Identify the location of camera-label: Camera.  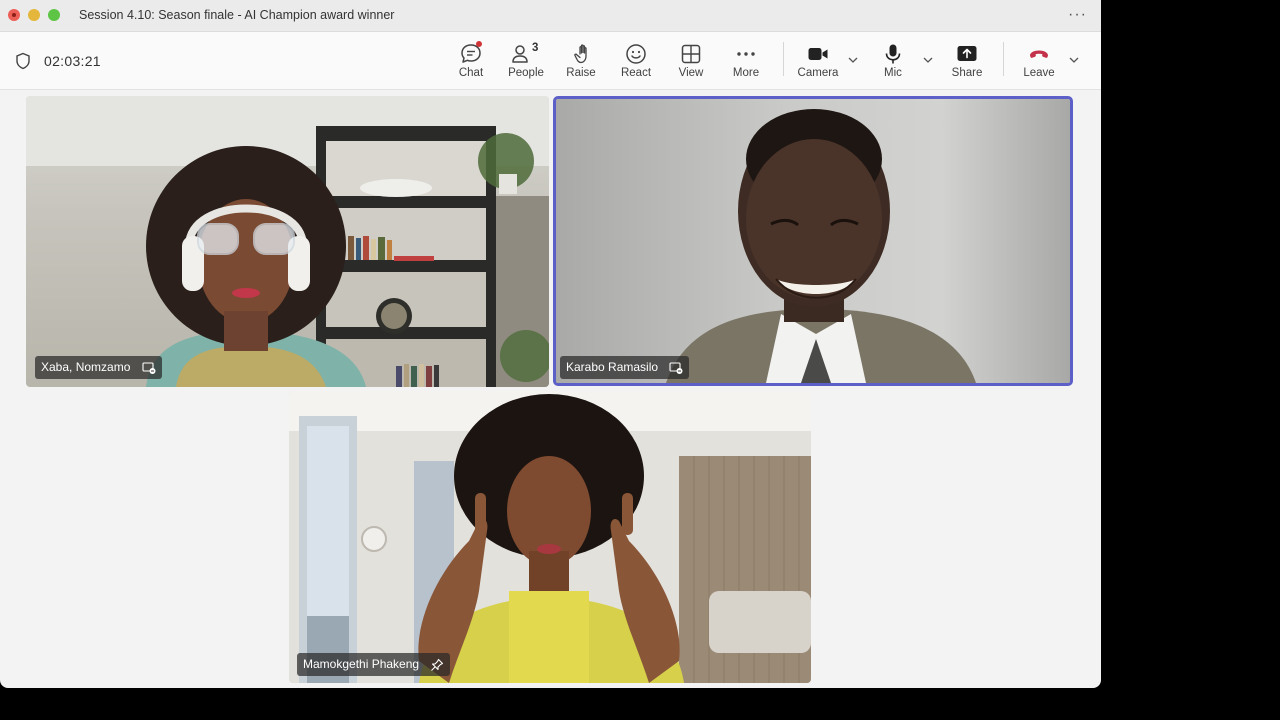
(818, 73).